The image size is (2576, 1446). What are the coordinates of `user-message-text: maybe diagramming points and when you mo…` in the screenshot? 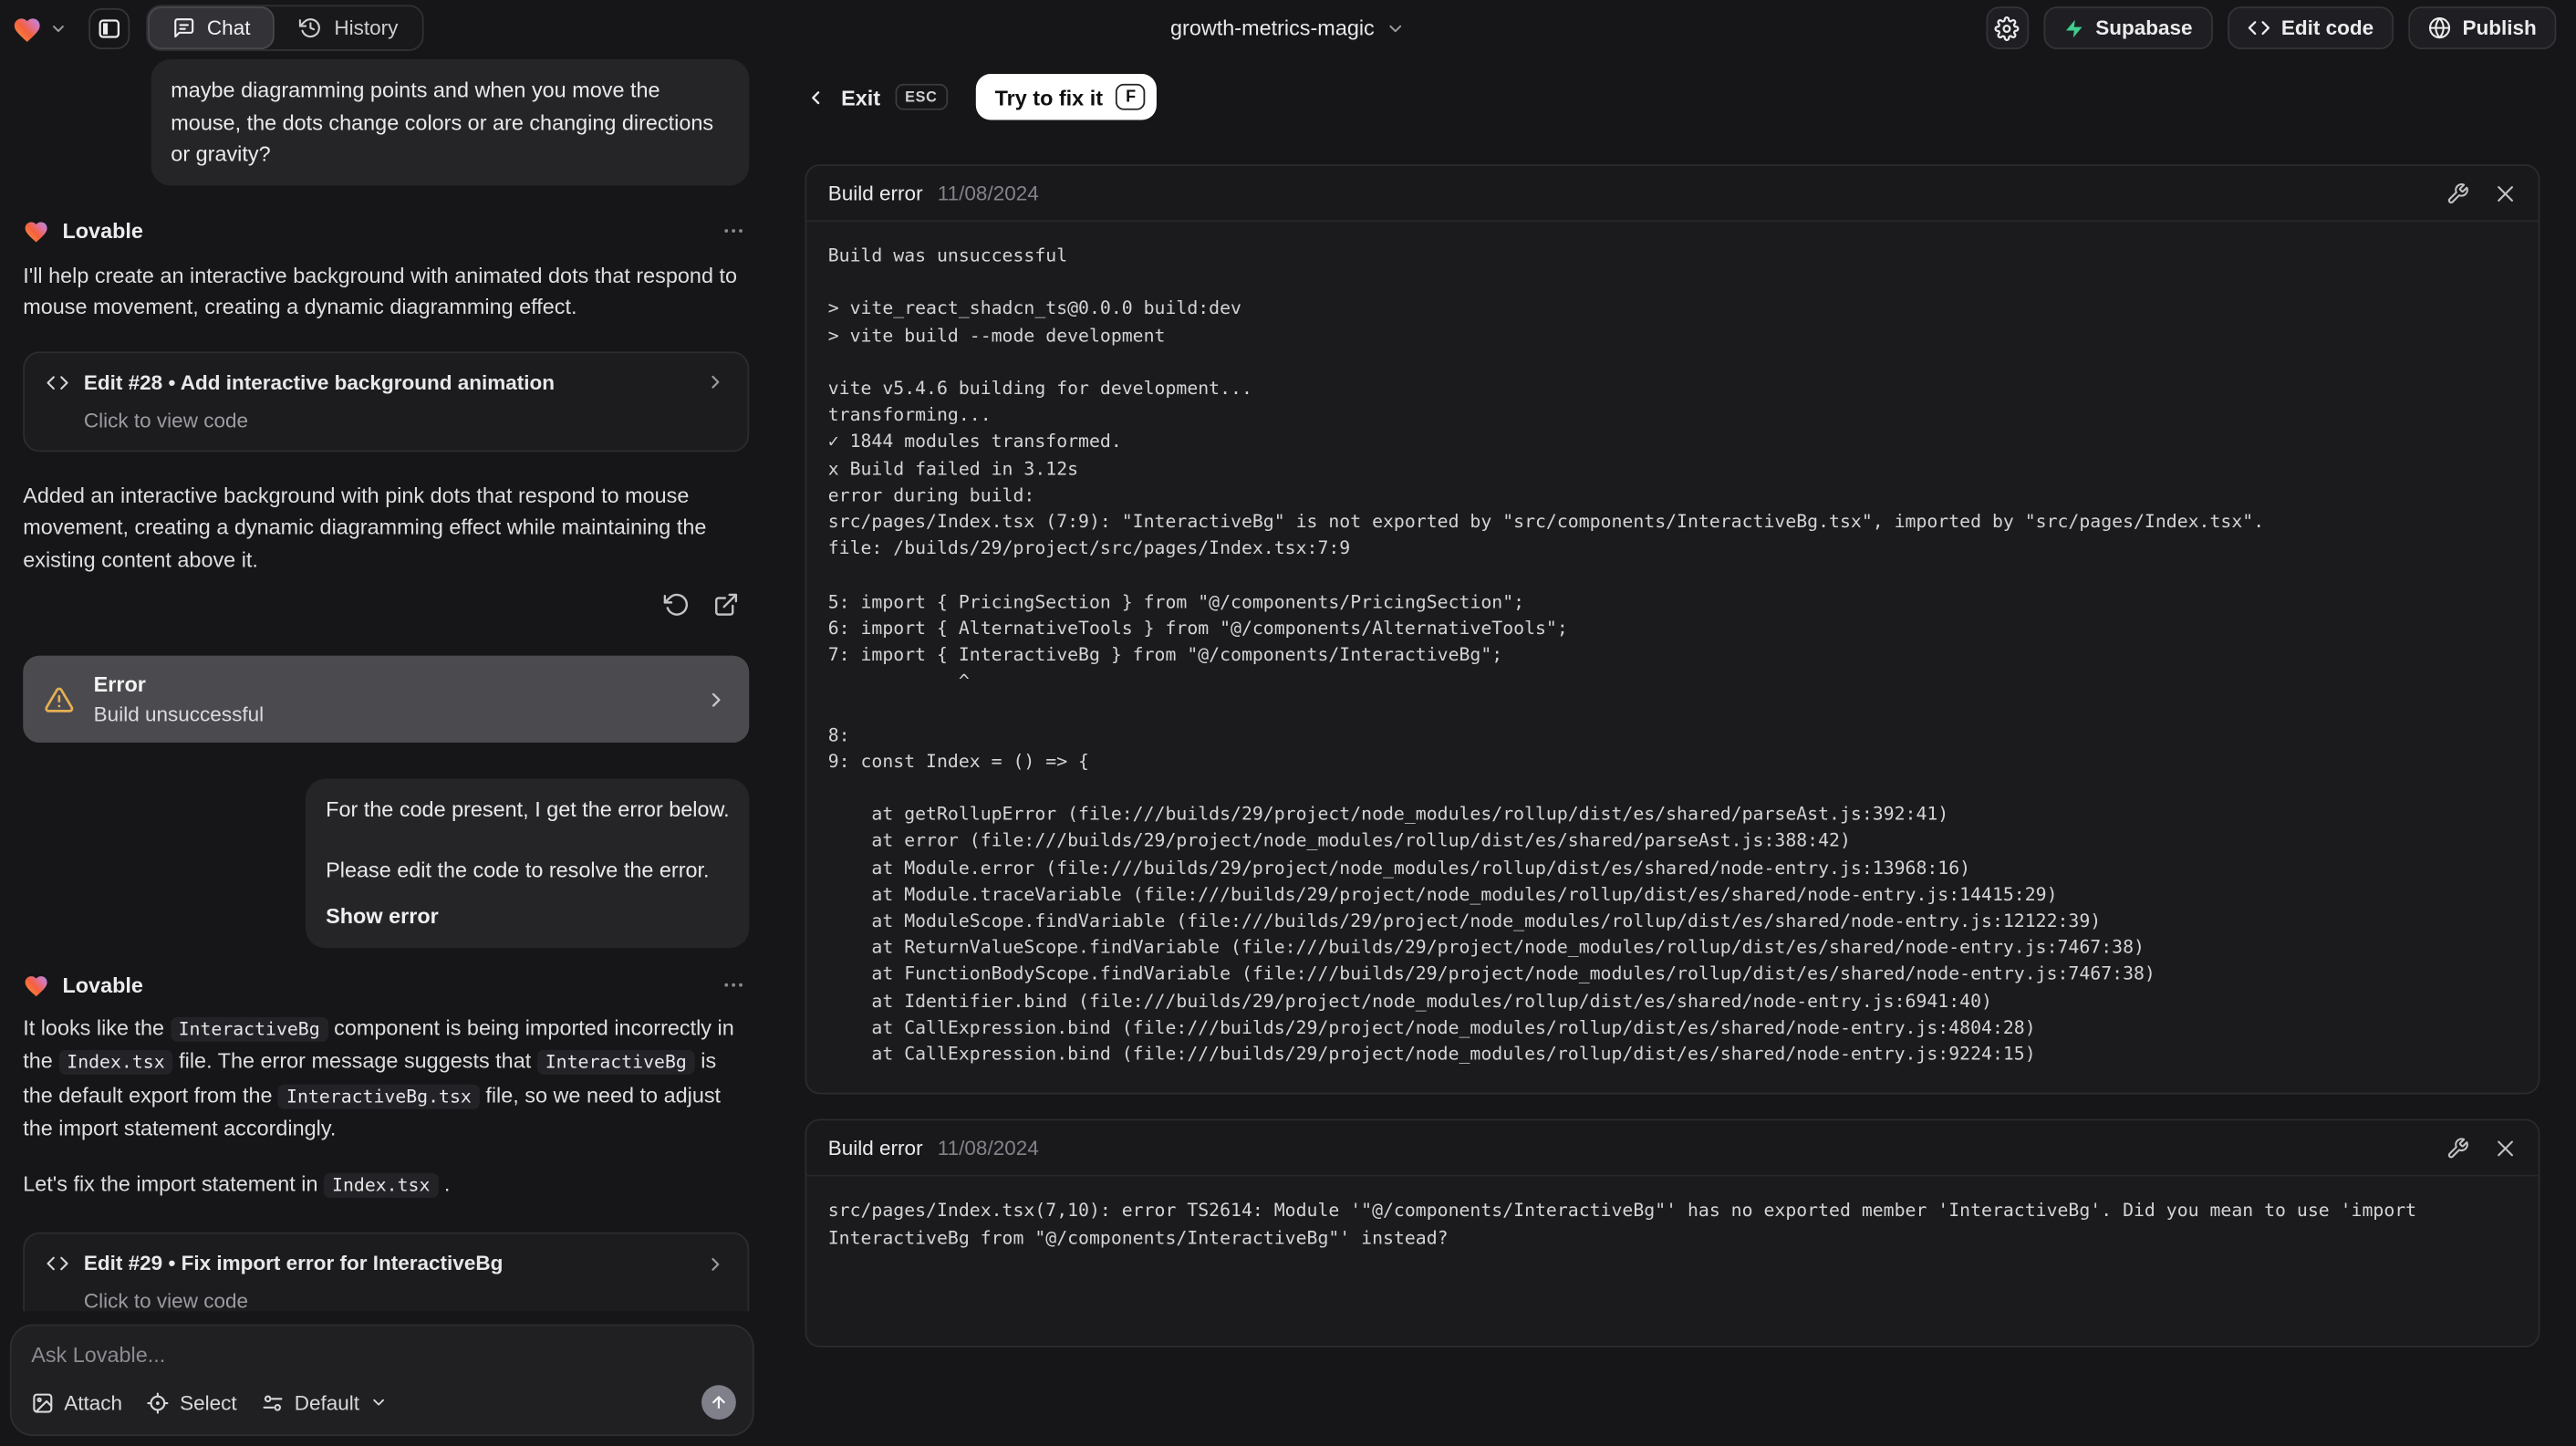 It's located at (442, 122).